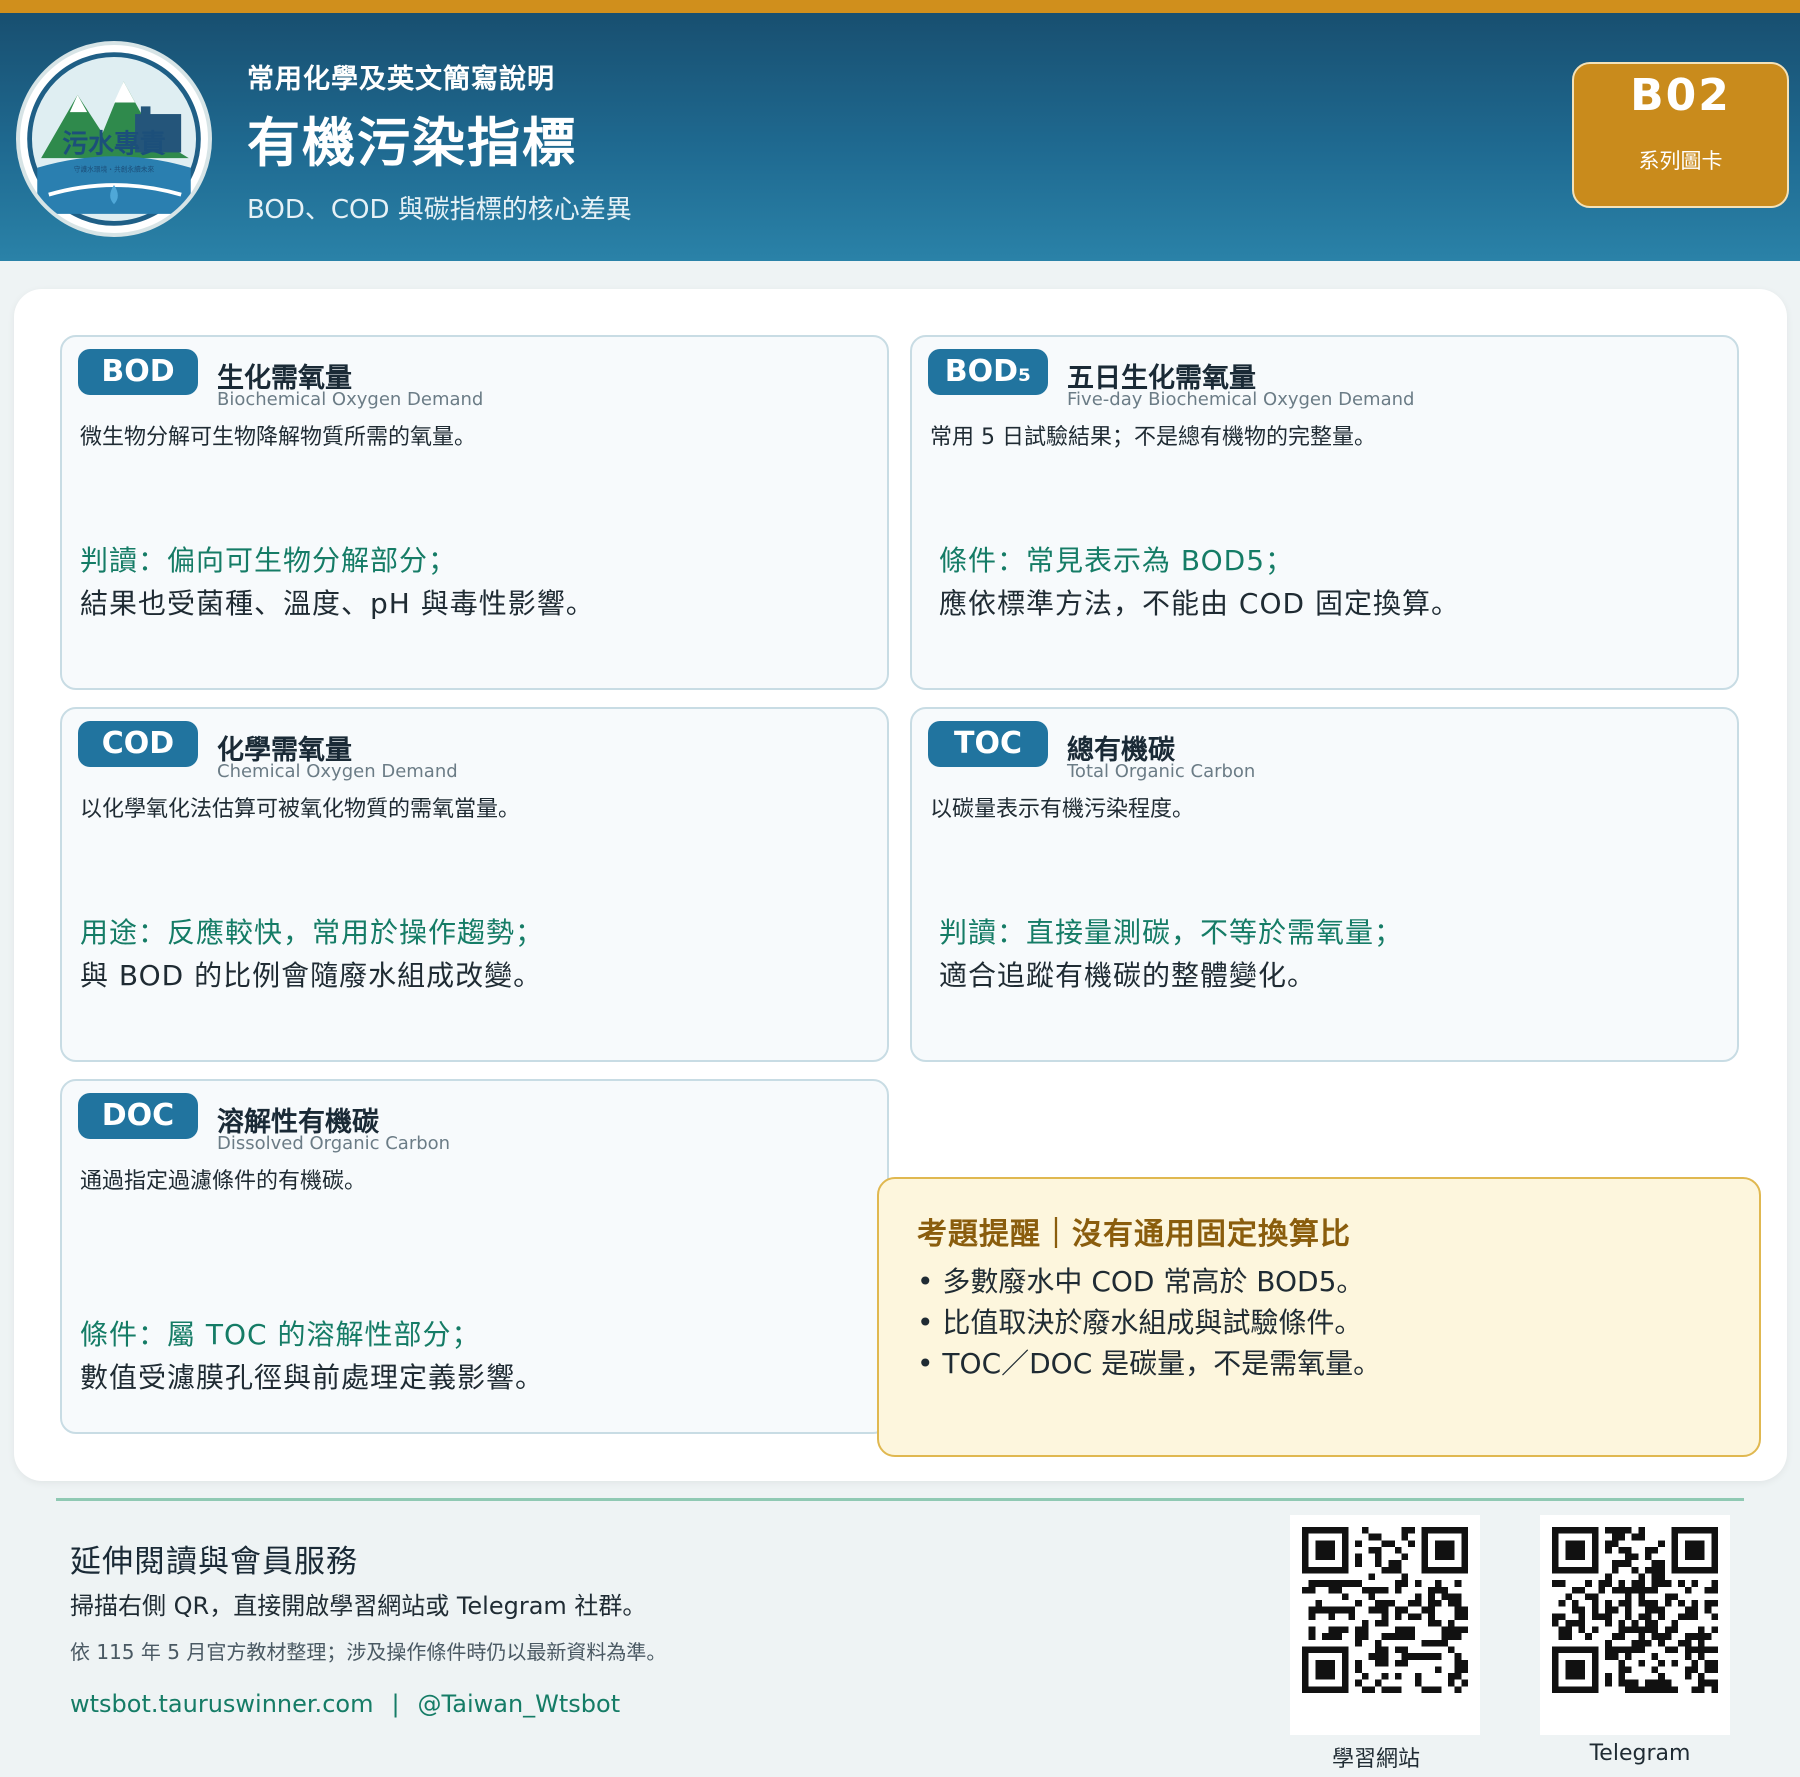 This screenshot has width=1800, height=1777. What do you see at coordinates (412, 143) in the screenshot?
I see `page-title: 有機污染指標` at bounding box center [412, 143].